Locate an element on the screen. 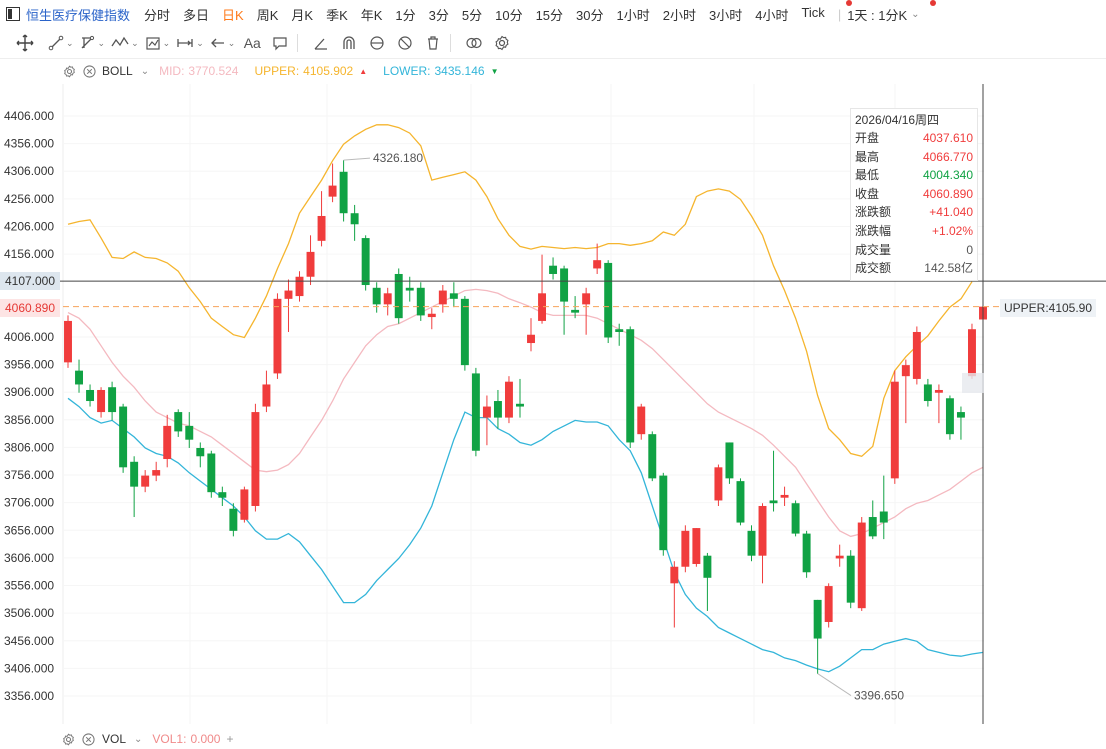 The image size is (1106, 749). y-tick-label: 4406.000 is located at coordinates (29, 116).